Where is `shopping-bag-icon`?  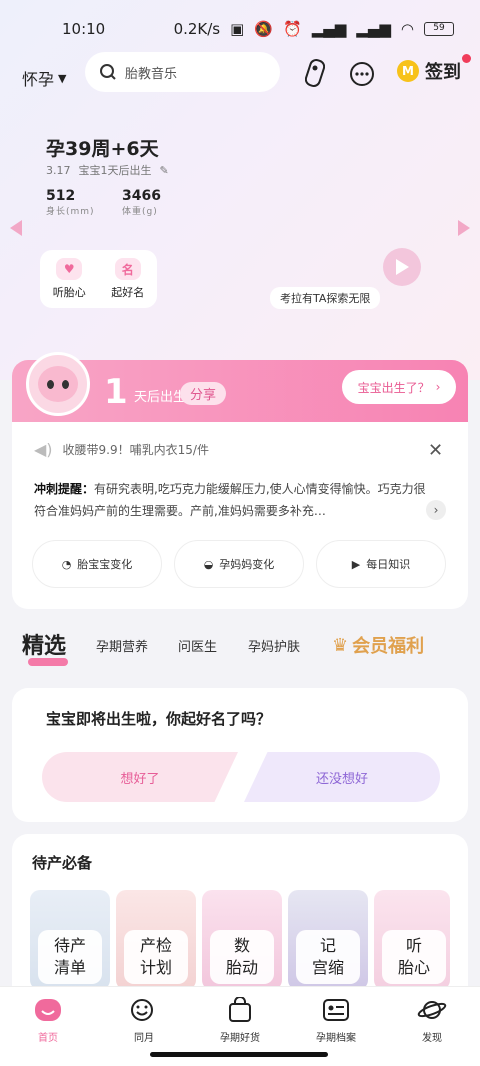
shopping-bag-icon is located at coordinates (240, 1009).